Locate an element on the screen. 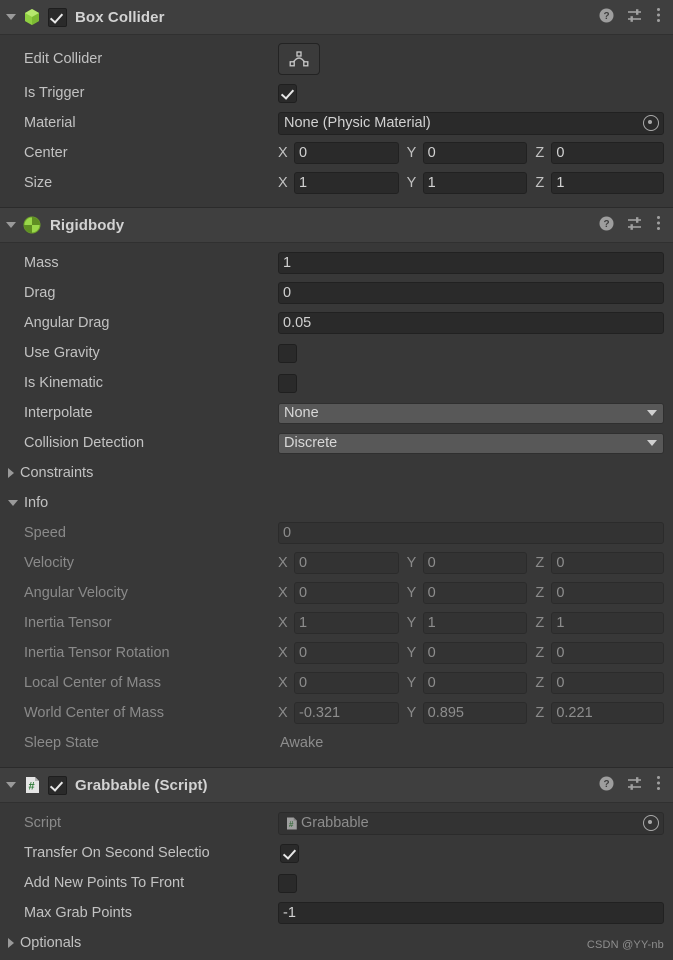 The width and height of the screenshot is (673, 960). component-header-grabbable: # Grabbable (Script) ? is located at coordinates (336, 785).